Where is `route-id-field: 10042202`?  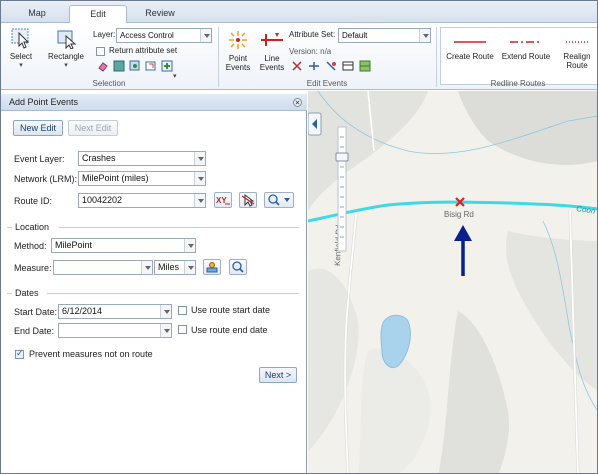
route-id-field: 10042202 is located at coordinates (142, 200).